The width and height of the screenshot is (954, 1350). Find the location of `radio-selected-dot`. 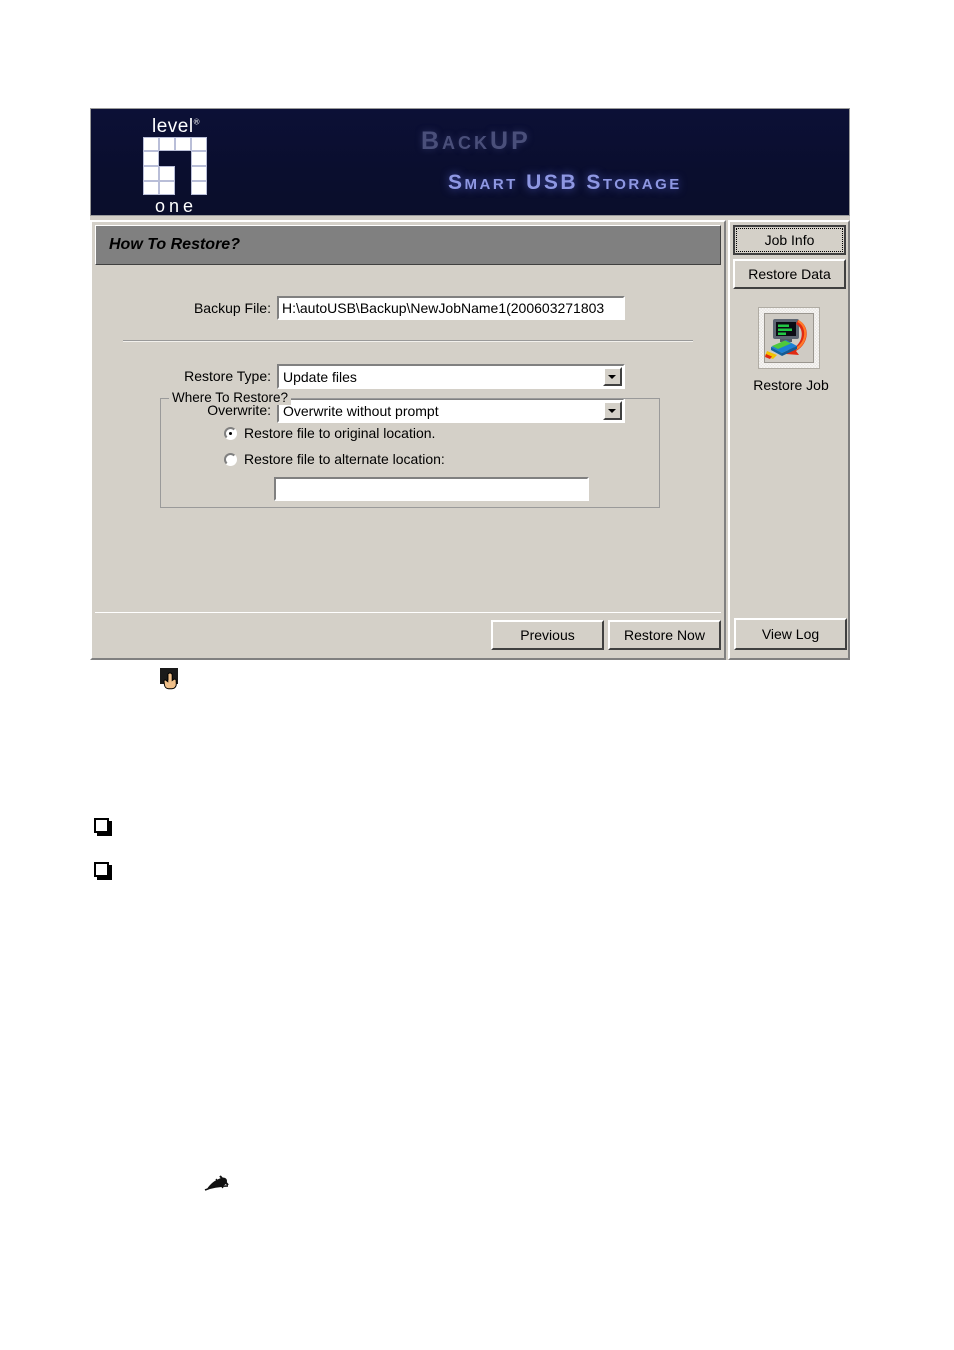

radio-selected-dot is located at coordinates (230, 433).